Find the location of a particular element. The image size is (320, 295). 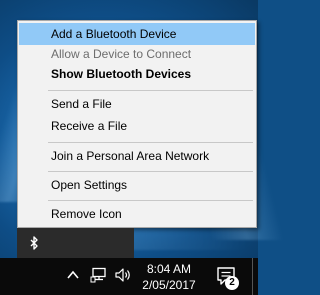

volume-icon is located at coordinates (123, 275).